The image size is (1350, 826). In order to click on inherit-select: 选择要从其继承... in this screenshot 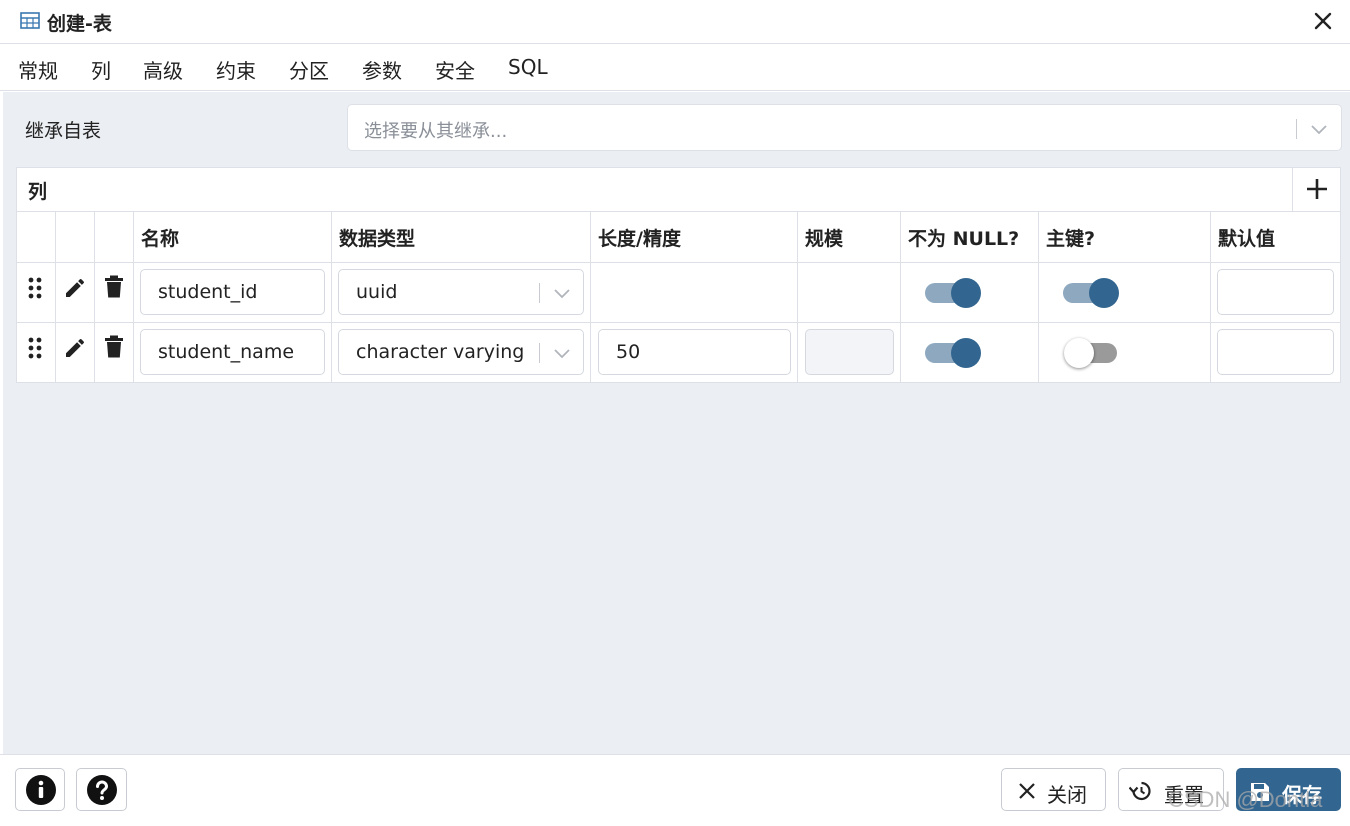, I will do `click(844, 127)`.